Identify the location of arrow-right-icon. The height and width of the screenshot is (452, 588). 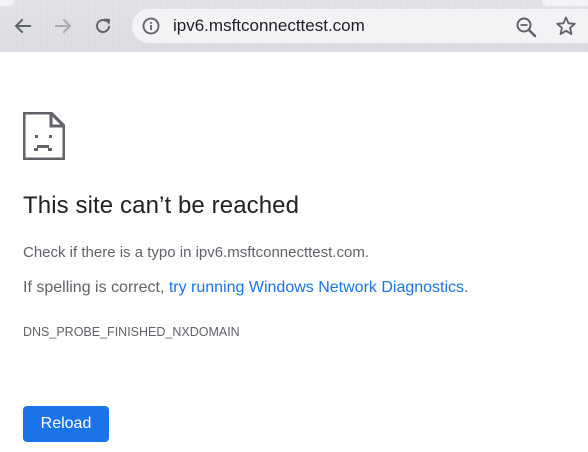
(63, 26).